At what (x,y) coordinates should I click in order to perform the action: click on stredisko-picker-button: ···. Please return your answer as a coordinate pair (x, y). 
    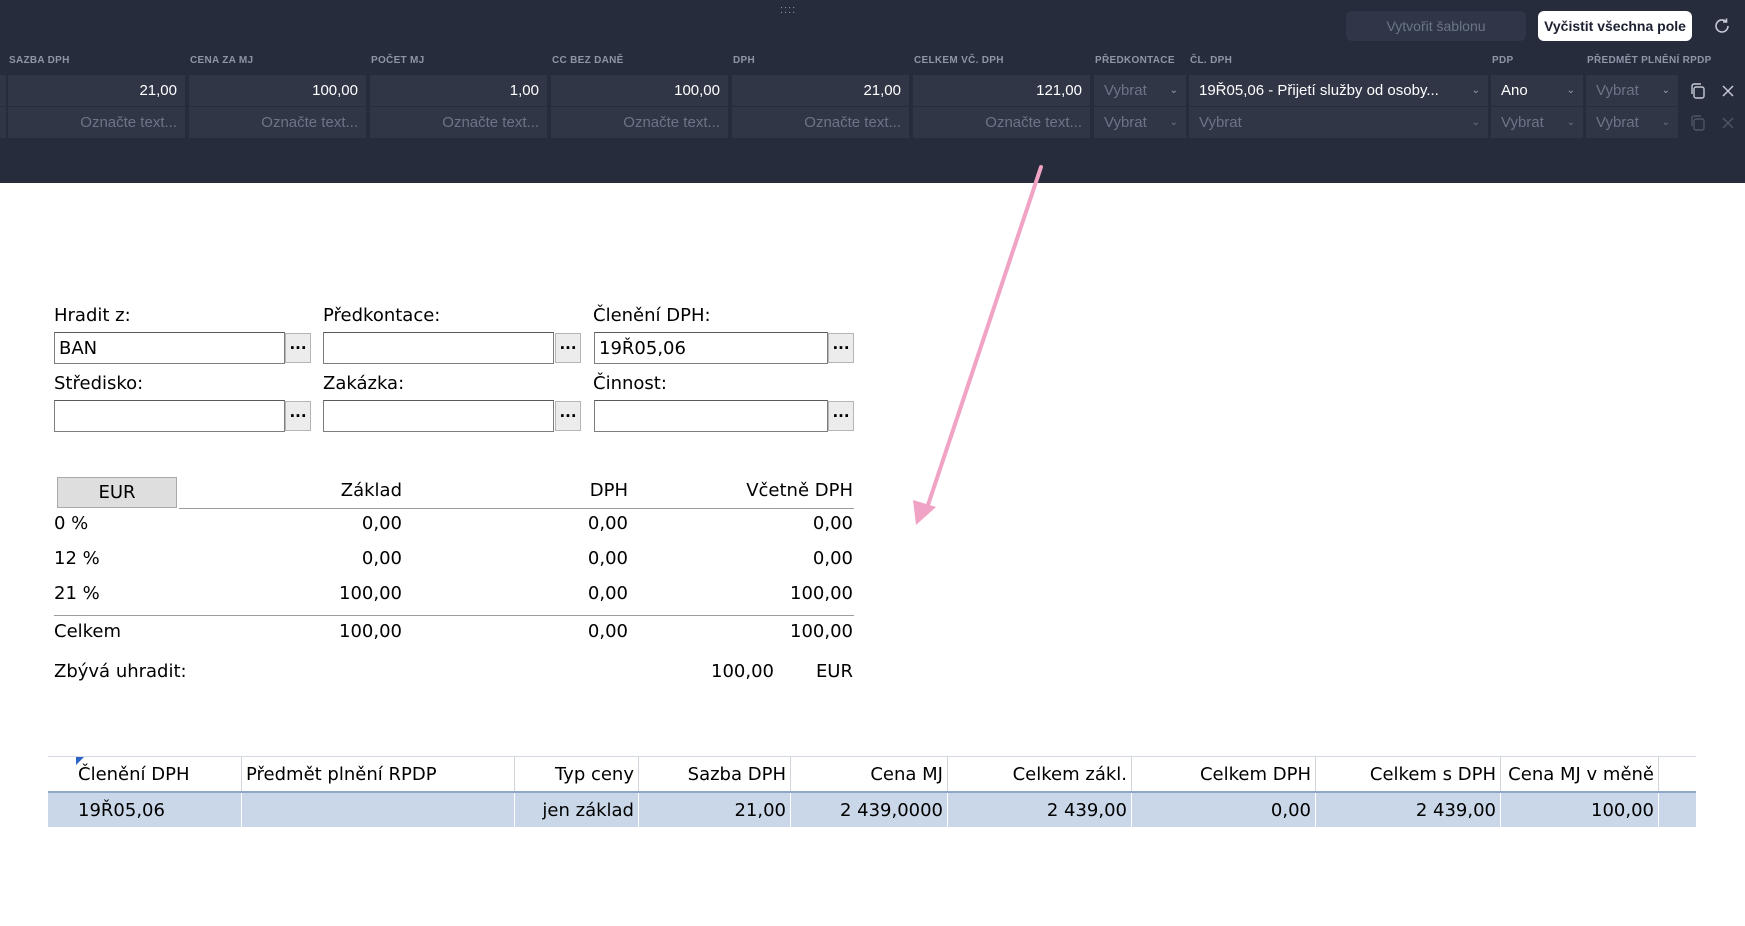
    Looking at the image, I should click on (298, 416).